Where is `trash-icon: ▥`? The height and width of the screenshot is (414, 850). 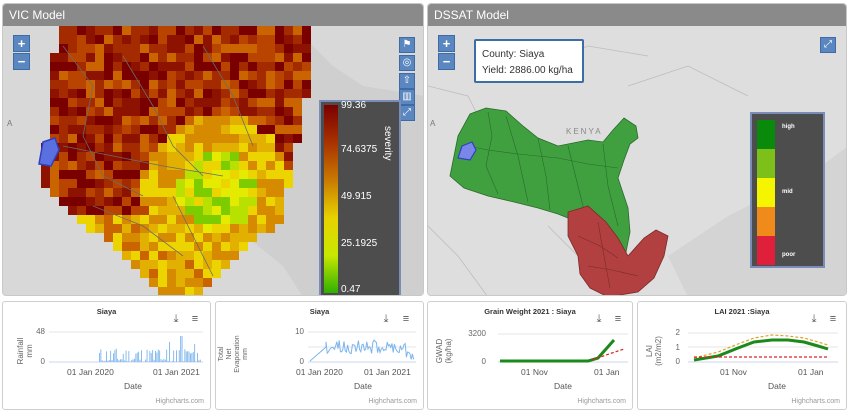
trash-icon: ▥ is located at coordinates (407, 97).